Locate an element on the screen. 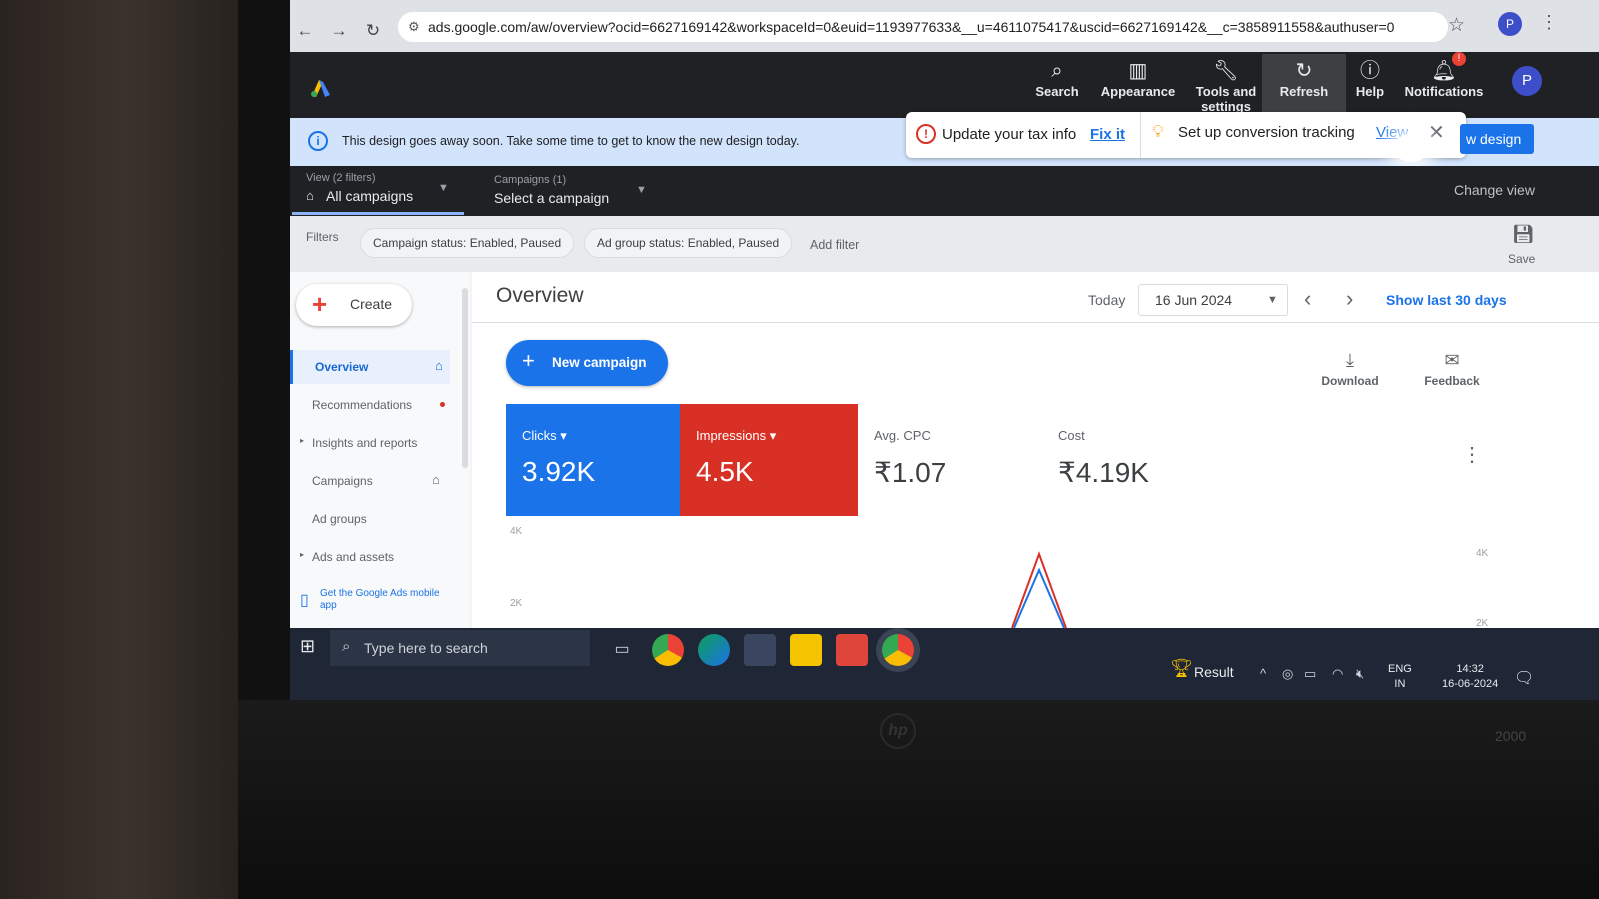  previous-period-icon: ‹ is located at coordinates (1307, 299).